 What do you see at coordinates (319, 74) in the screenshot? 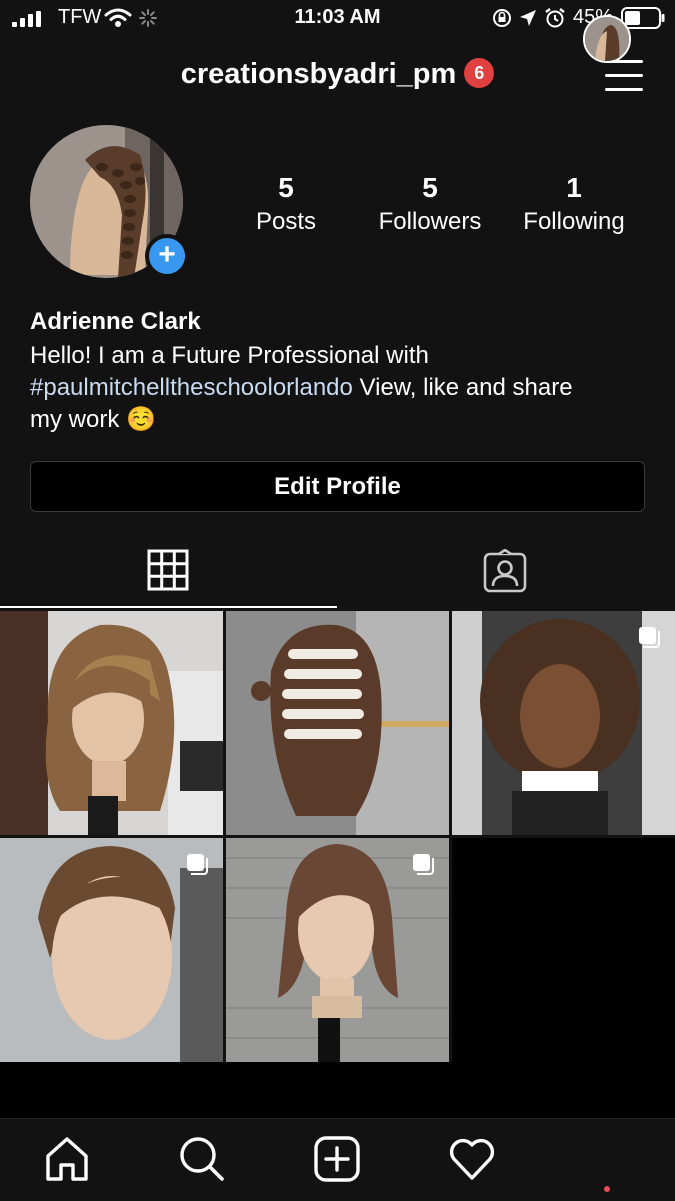
I see `username-title: creationsbyadri_pm` at bounding box center [319, 74].